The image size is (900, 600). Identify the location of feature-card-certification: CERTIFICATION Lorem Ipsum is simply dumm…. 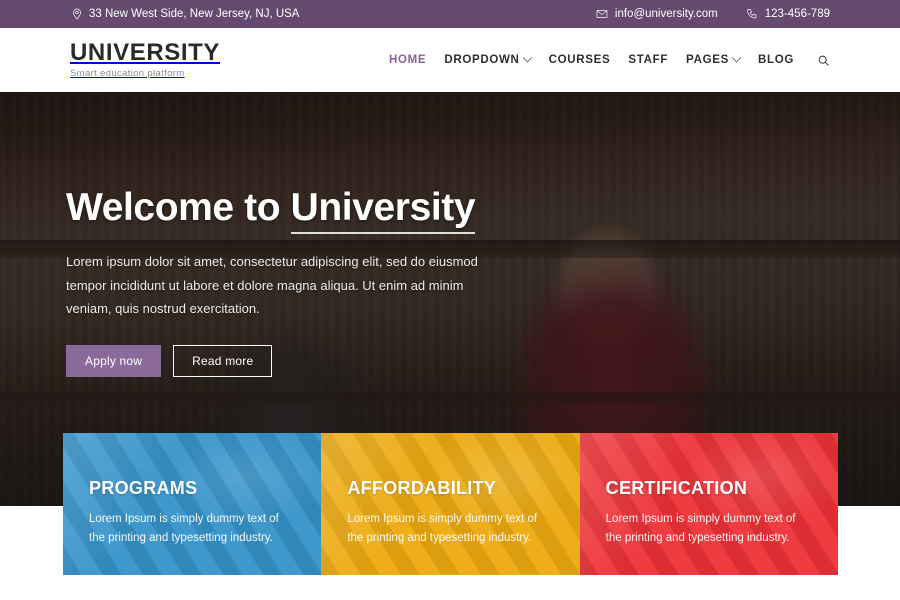
(708, 504).